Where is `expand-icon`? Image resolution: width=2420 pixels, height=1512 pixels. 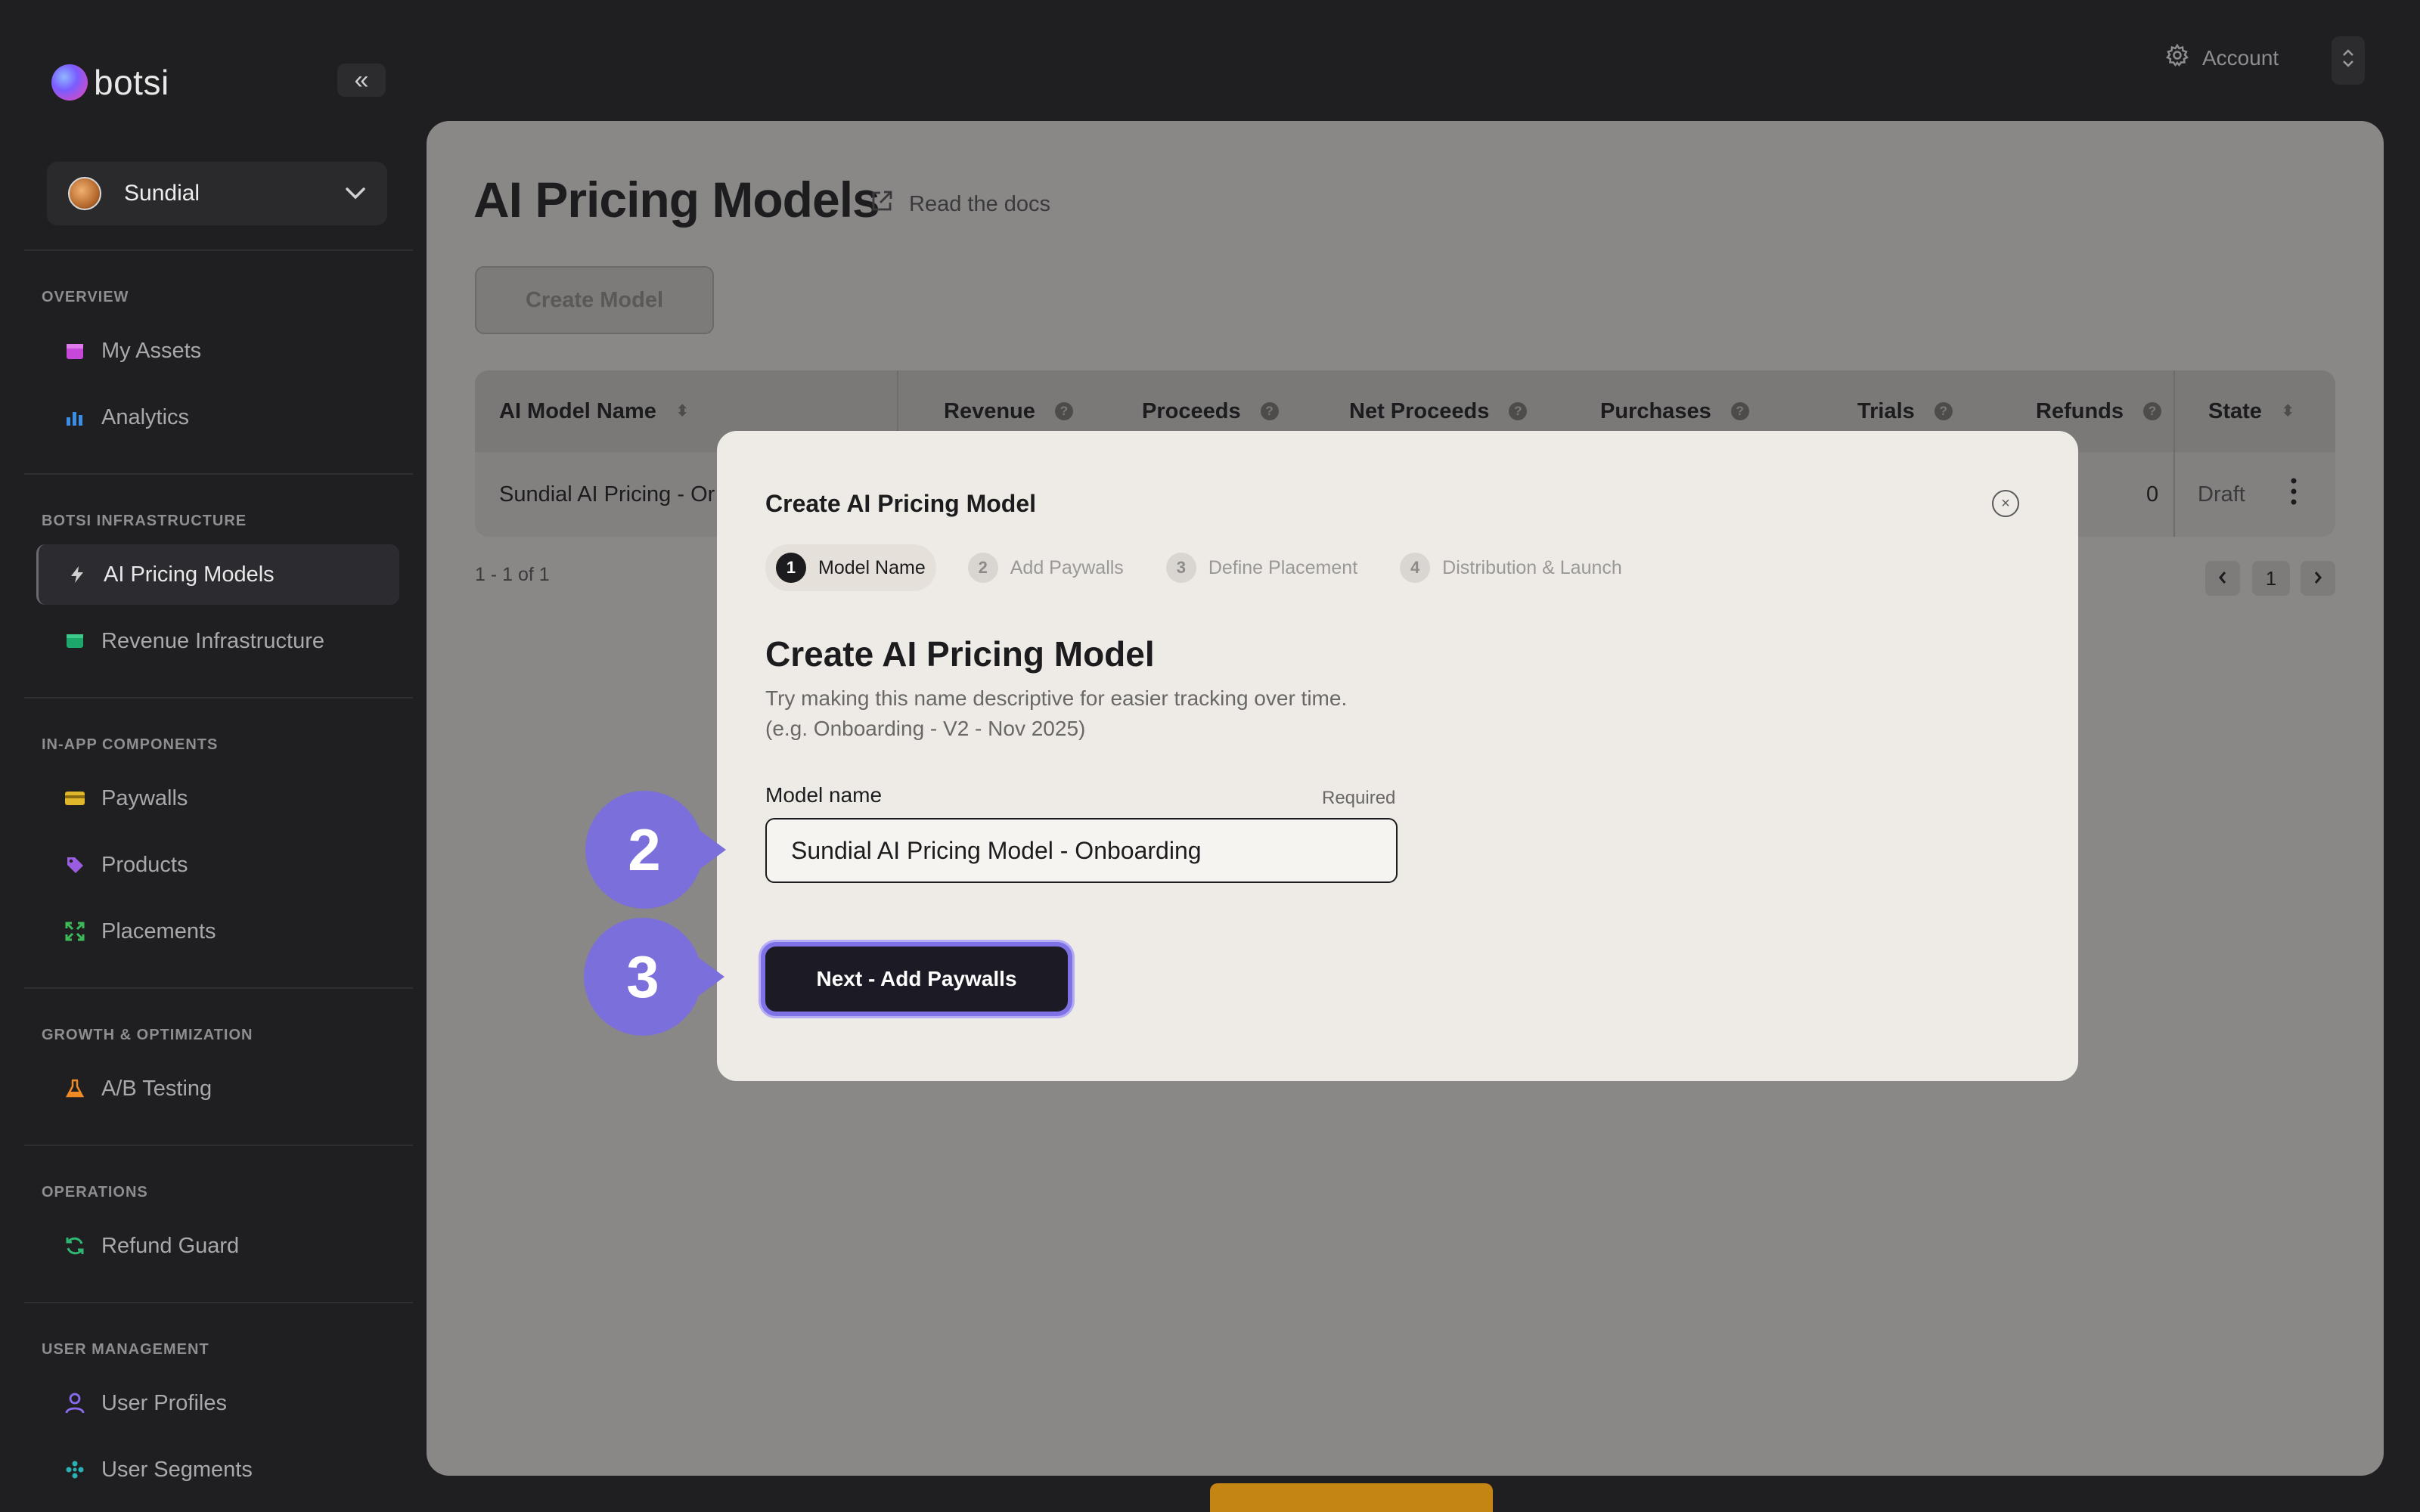
expand-icon is located at coordinates (75, 931).